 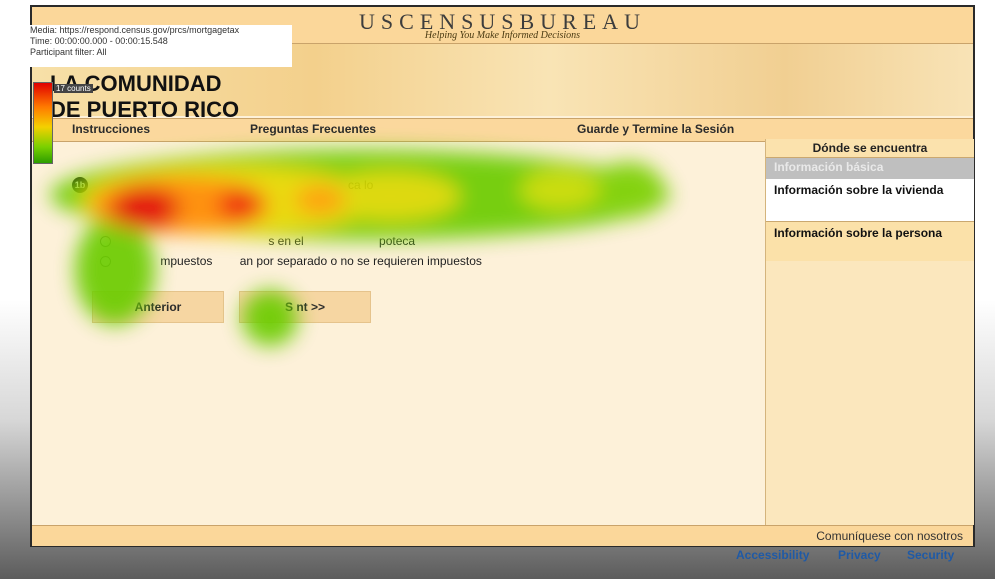 What do you see at coordinates (99, 41) in the screenshot?
I see `time-range-text: Time: 00:00:00.000 - 00:00:15.548` at bounding box center [99, 41].